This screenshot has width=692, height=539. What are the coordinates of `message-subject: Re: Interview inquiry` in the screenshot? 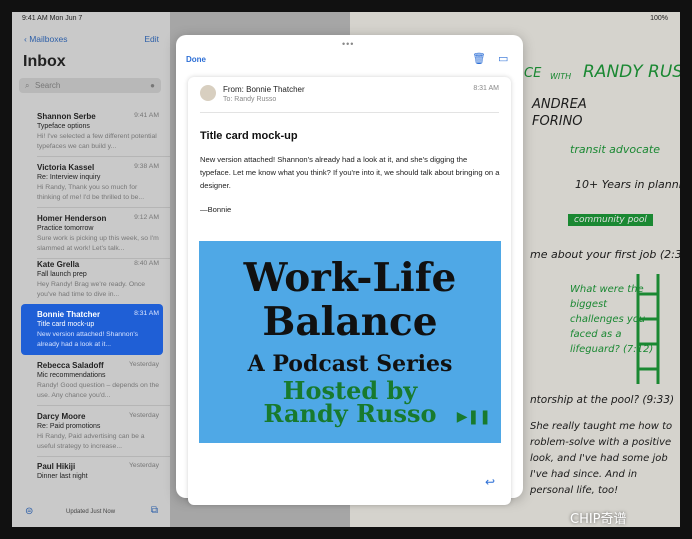 It's located at (69, 177).